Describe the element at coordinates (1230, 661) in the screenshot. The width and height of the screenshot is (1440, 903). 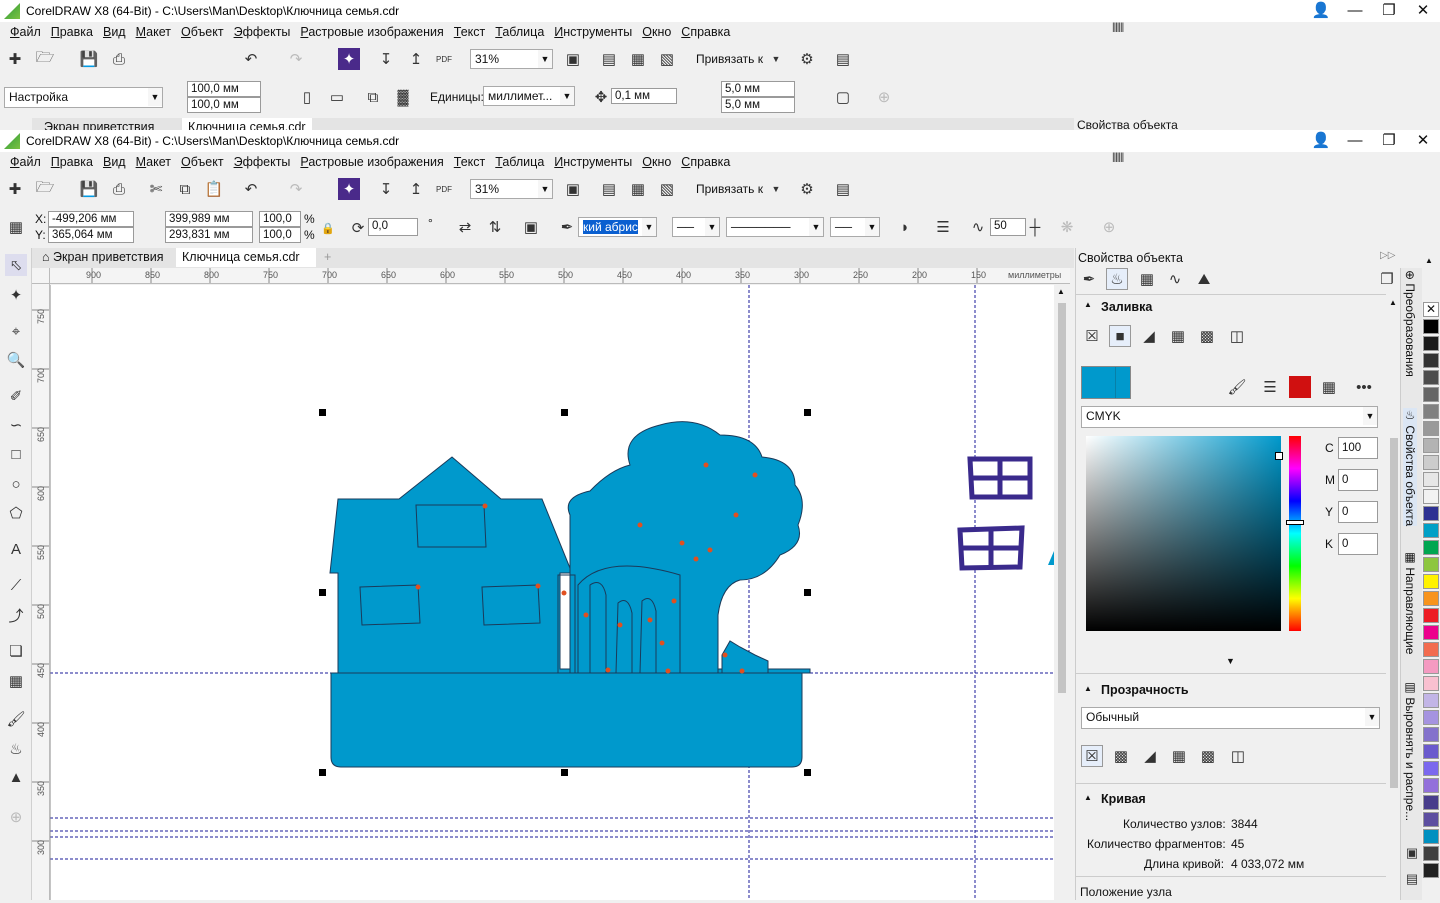
I see `expand-icon: ▼` at that location.